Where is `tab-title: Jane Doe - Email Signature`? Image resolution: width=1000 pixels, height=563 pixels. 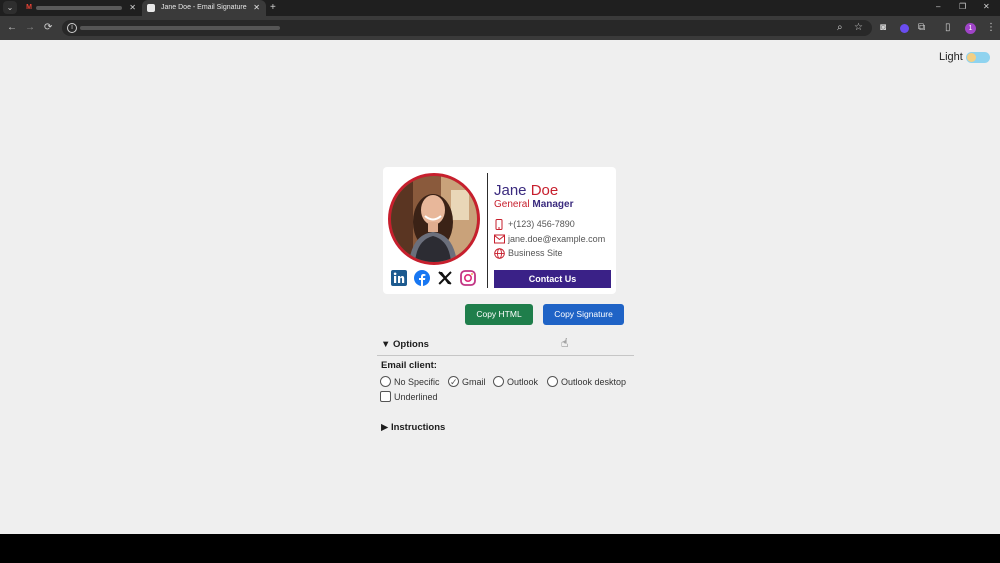
tab-title: Jane Doe - Email Signature is located at coordinates (204, 7).